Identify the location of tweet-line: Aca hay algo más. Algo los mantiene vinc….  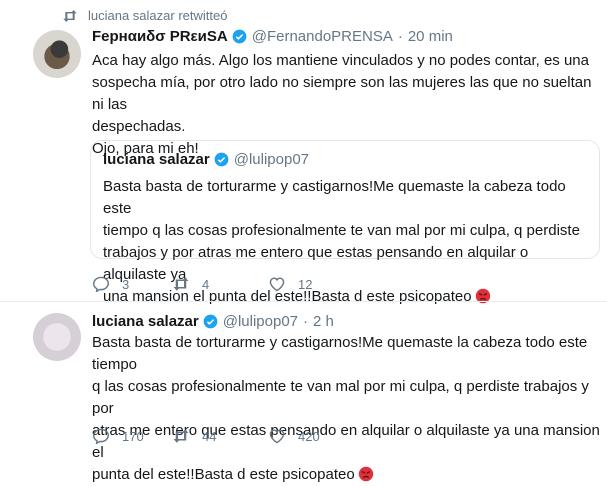
(340, 60).